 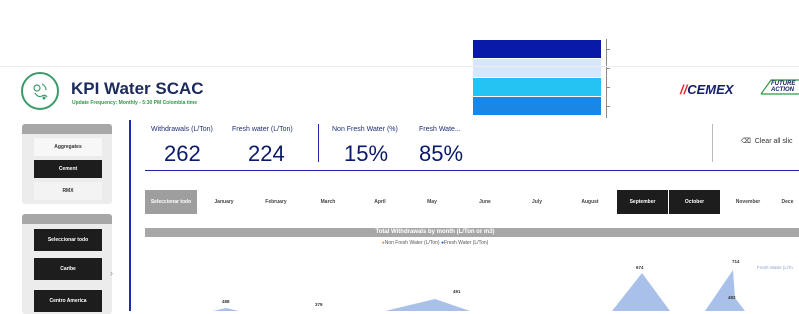 What do you see at coordinates (68, 301) in the screenshot?
I see `region-centro-america-button: Centro America` at bounding box center [68, 301].